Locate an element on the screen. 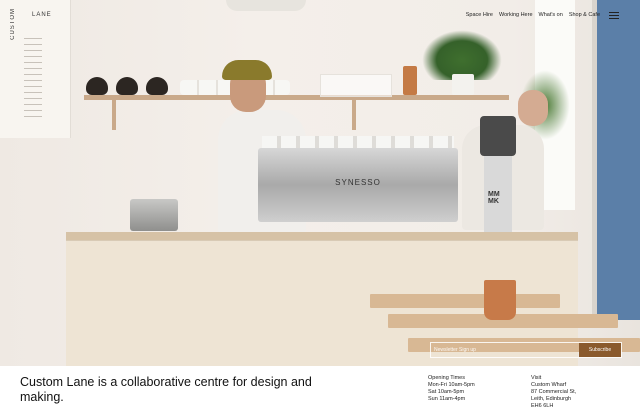 The height and width of the screenshot is (412, 640). counter-top is located at coordinates (322, 236).